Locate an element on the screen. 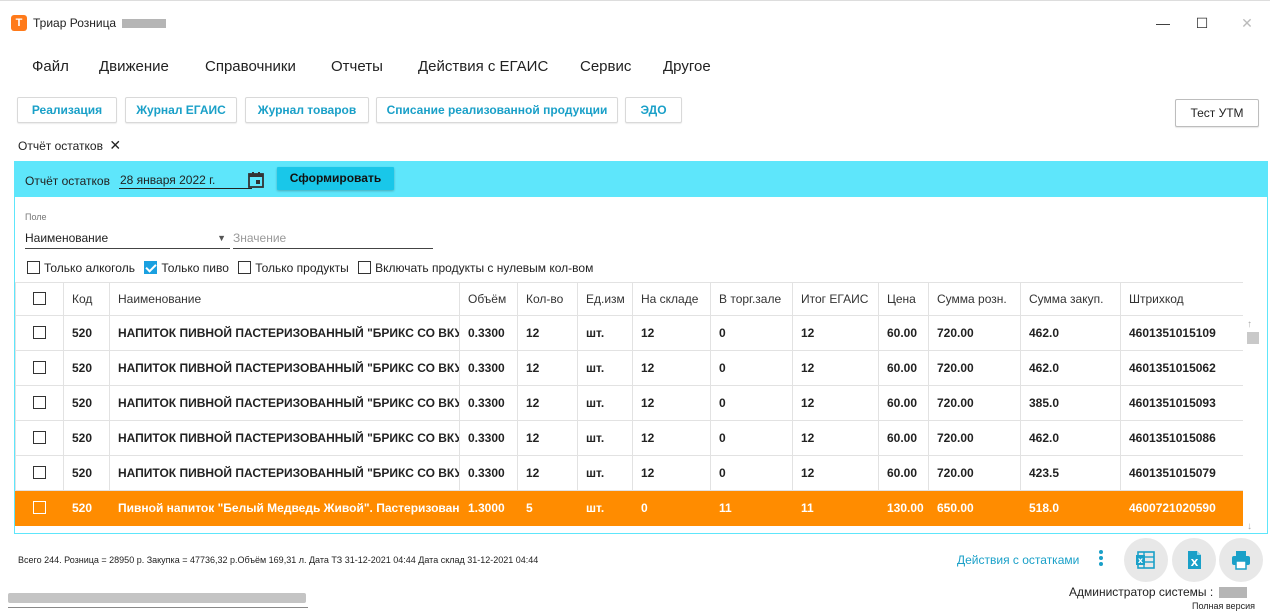  scroll-down-icon: ↓ is located at coordinates (1249, 526).